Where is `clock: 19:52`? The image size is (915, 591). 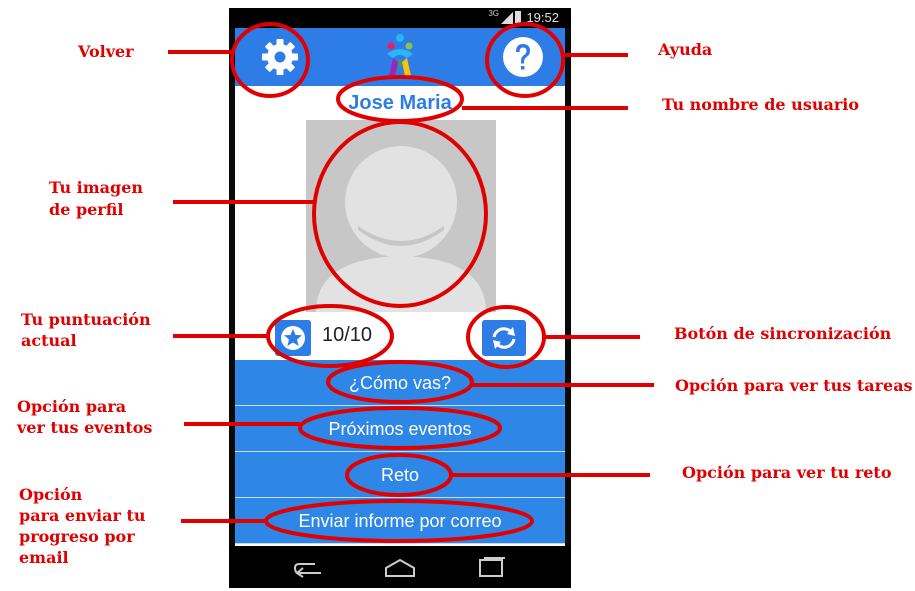
clock: 19:52 is located at coordinates (542, 17).